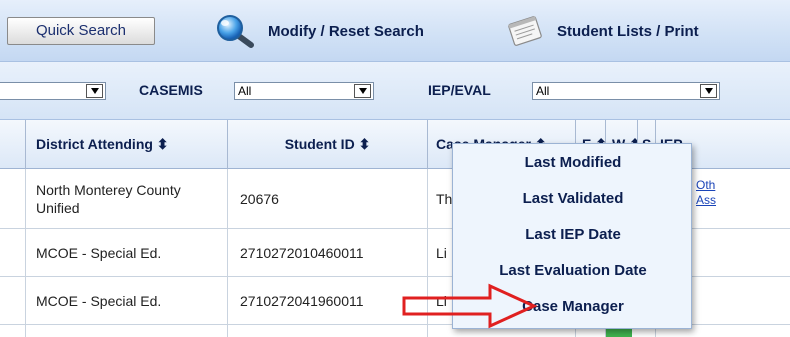  What do you see at coordinates (628, 31) in the screenshot?
I see `student-lists-print-label: Student Lists / Print` at bounding box center [628, 31].